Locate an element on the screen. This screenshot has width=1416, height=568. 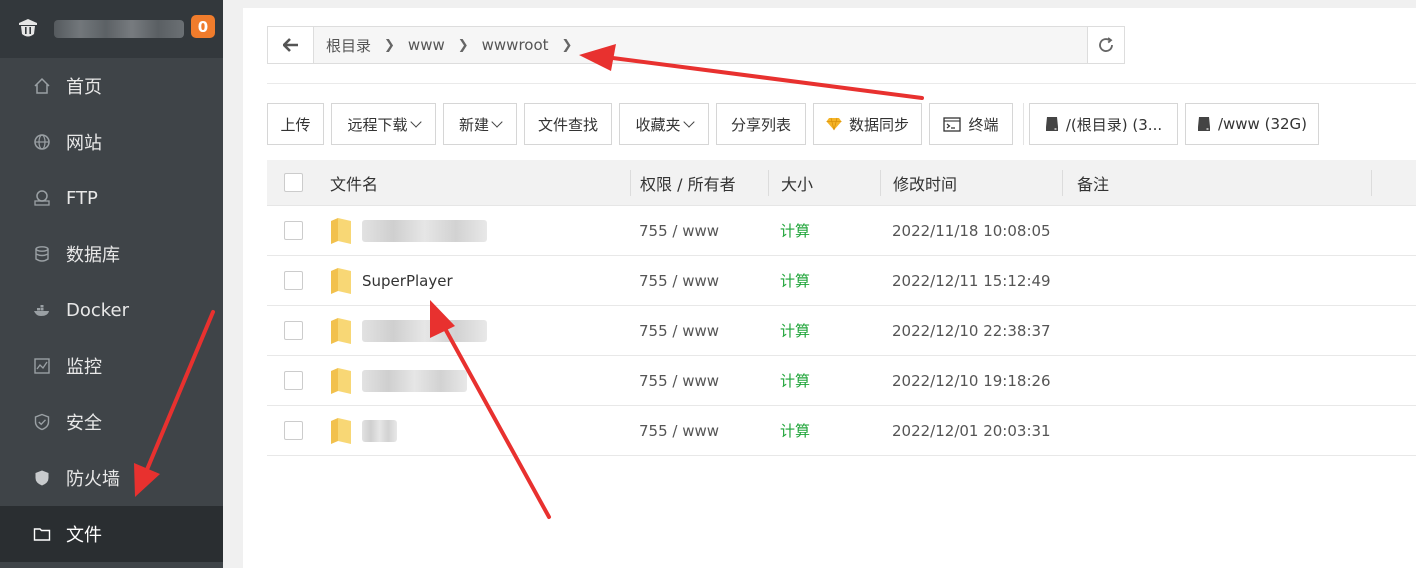
globe-icon is located at coordinates (42, 142).